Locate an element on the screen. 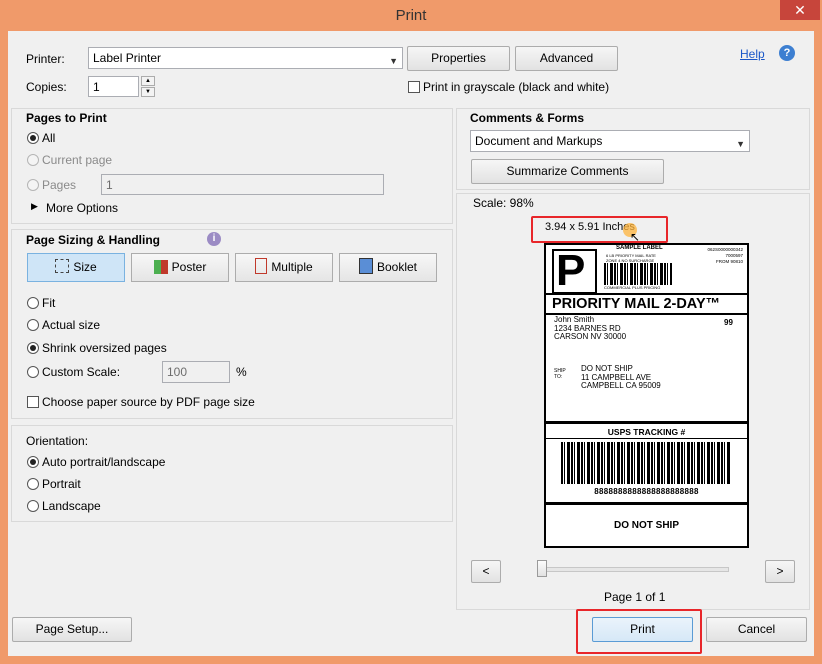  page-slider-track is located at coordinates (633, 569).